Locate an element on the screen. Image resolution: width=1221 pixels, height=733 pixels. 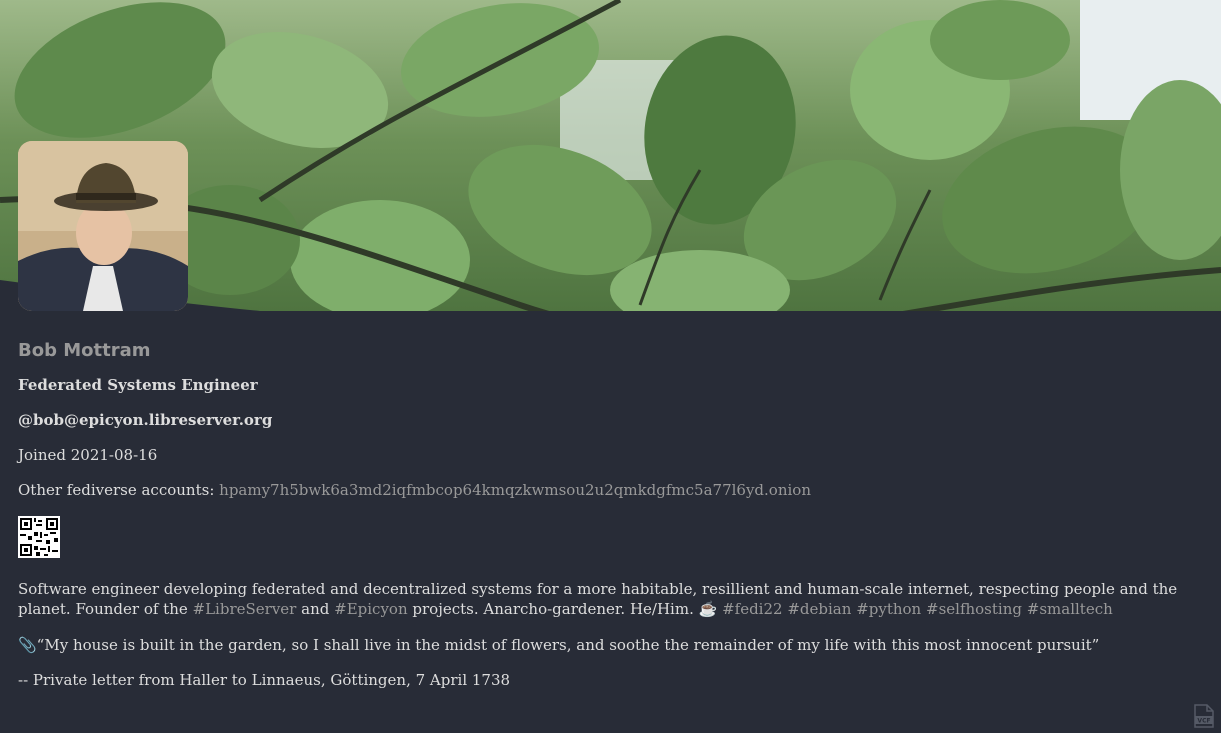
hashtag-smalltech: #smalltech is located at coordinates (1070, 609).